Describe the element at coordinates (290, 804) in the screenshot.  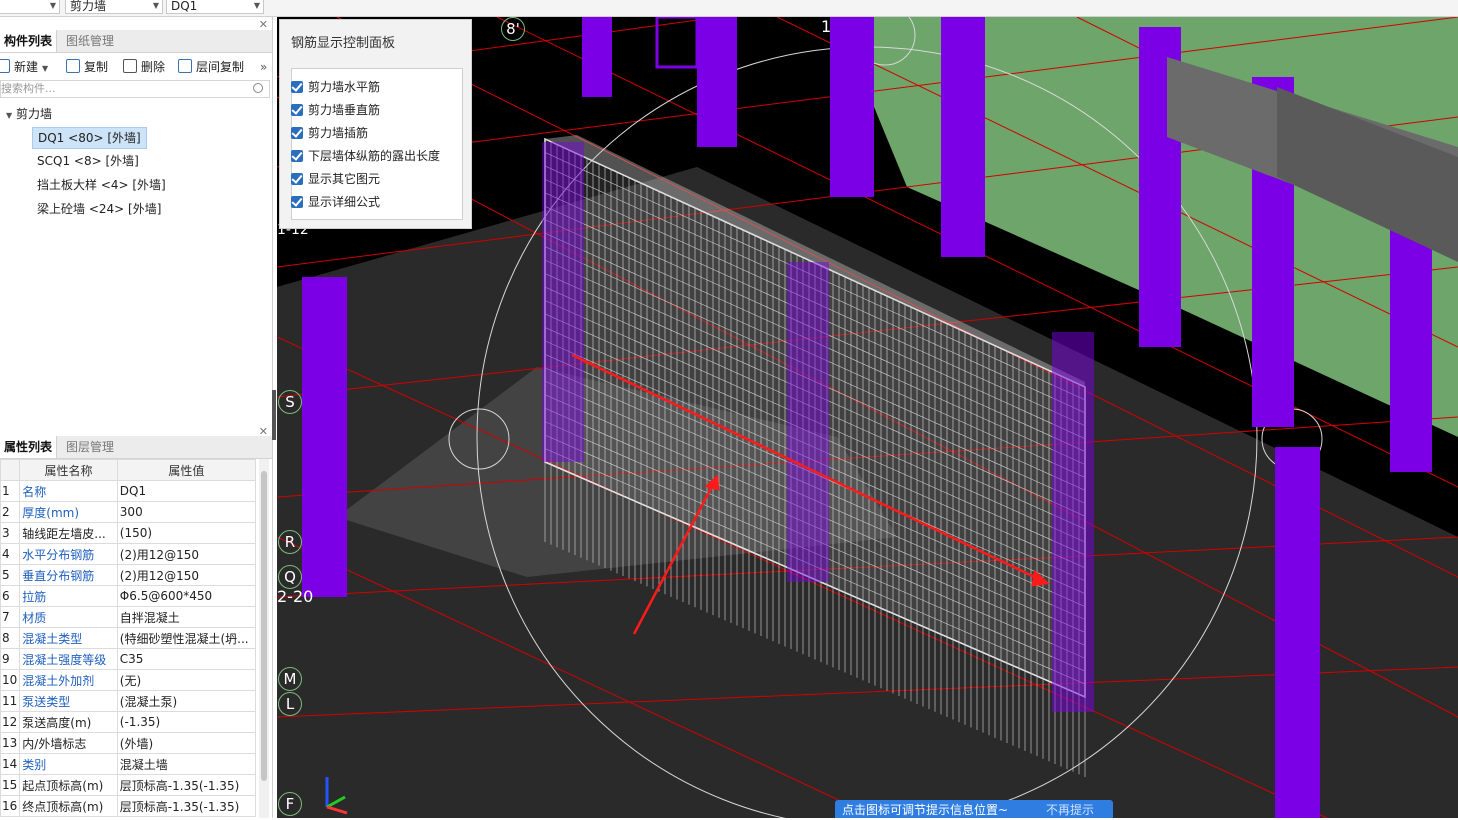
I see `axis-label-f: F` at that location.